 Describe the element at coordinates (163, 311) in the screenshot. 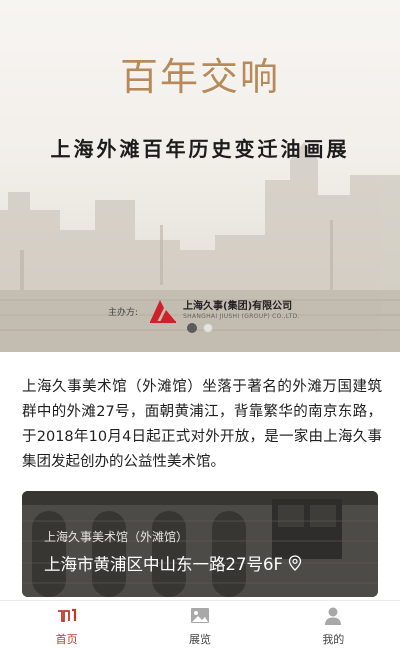

I see `sponsor-logo-icon` at that location.